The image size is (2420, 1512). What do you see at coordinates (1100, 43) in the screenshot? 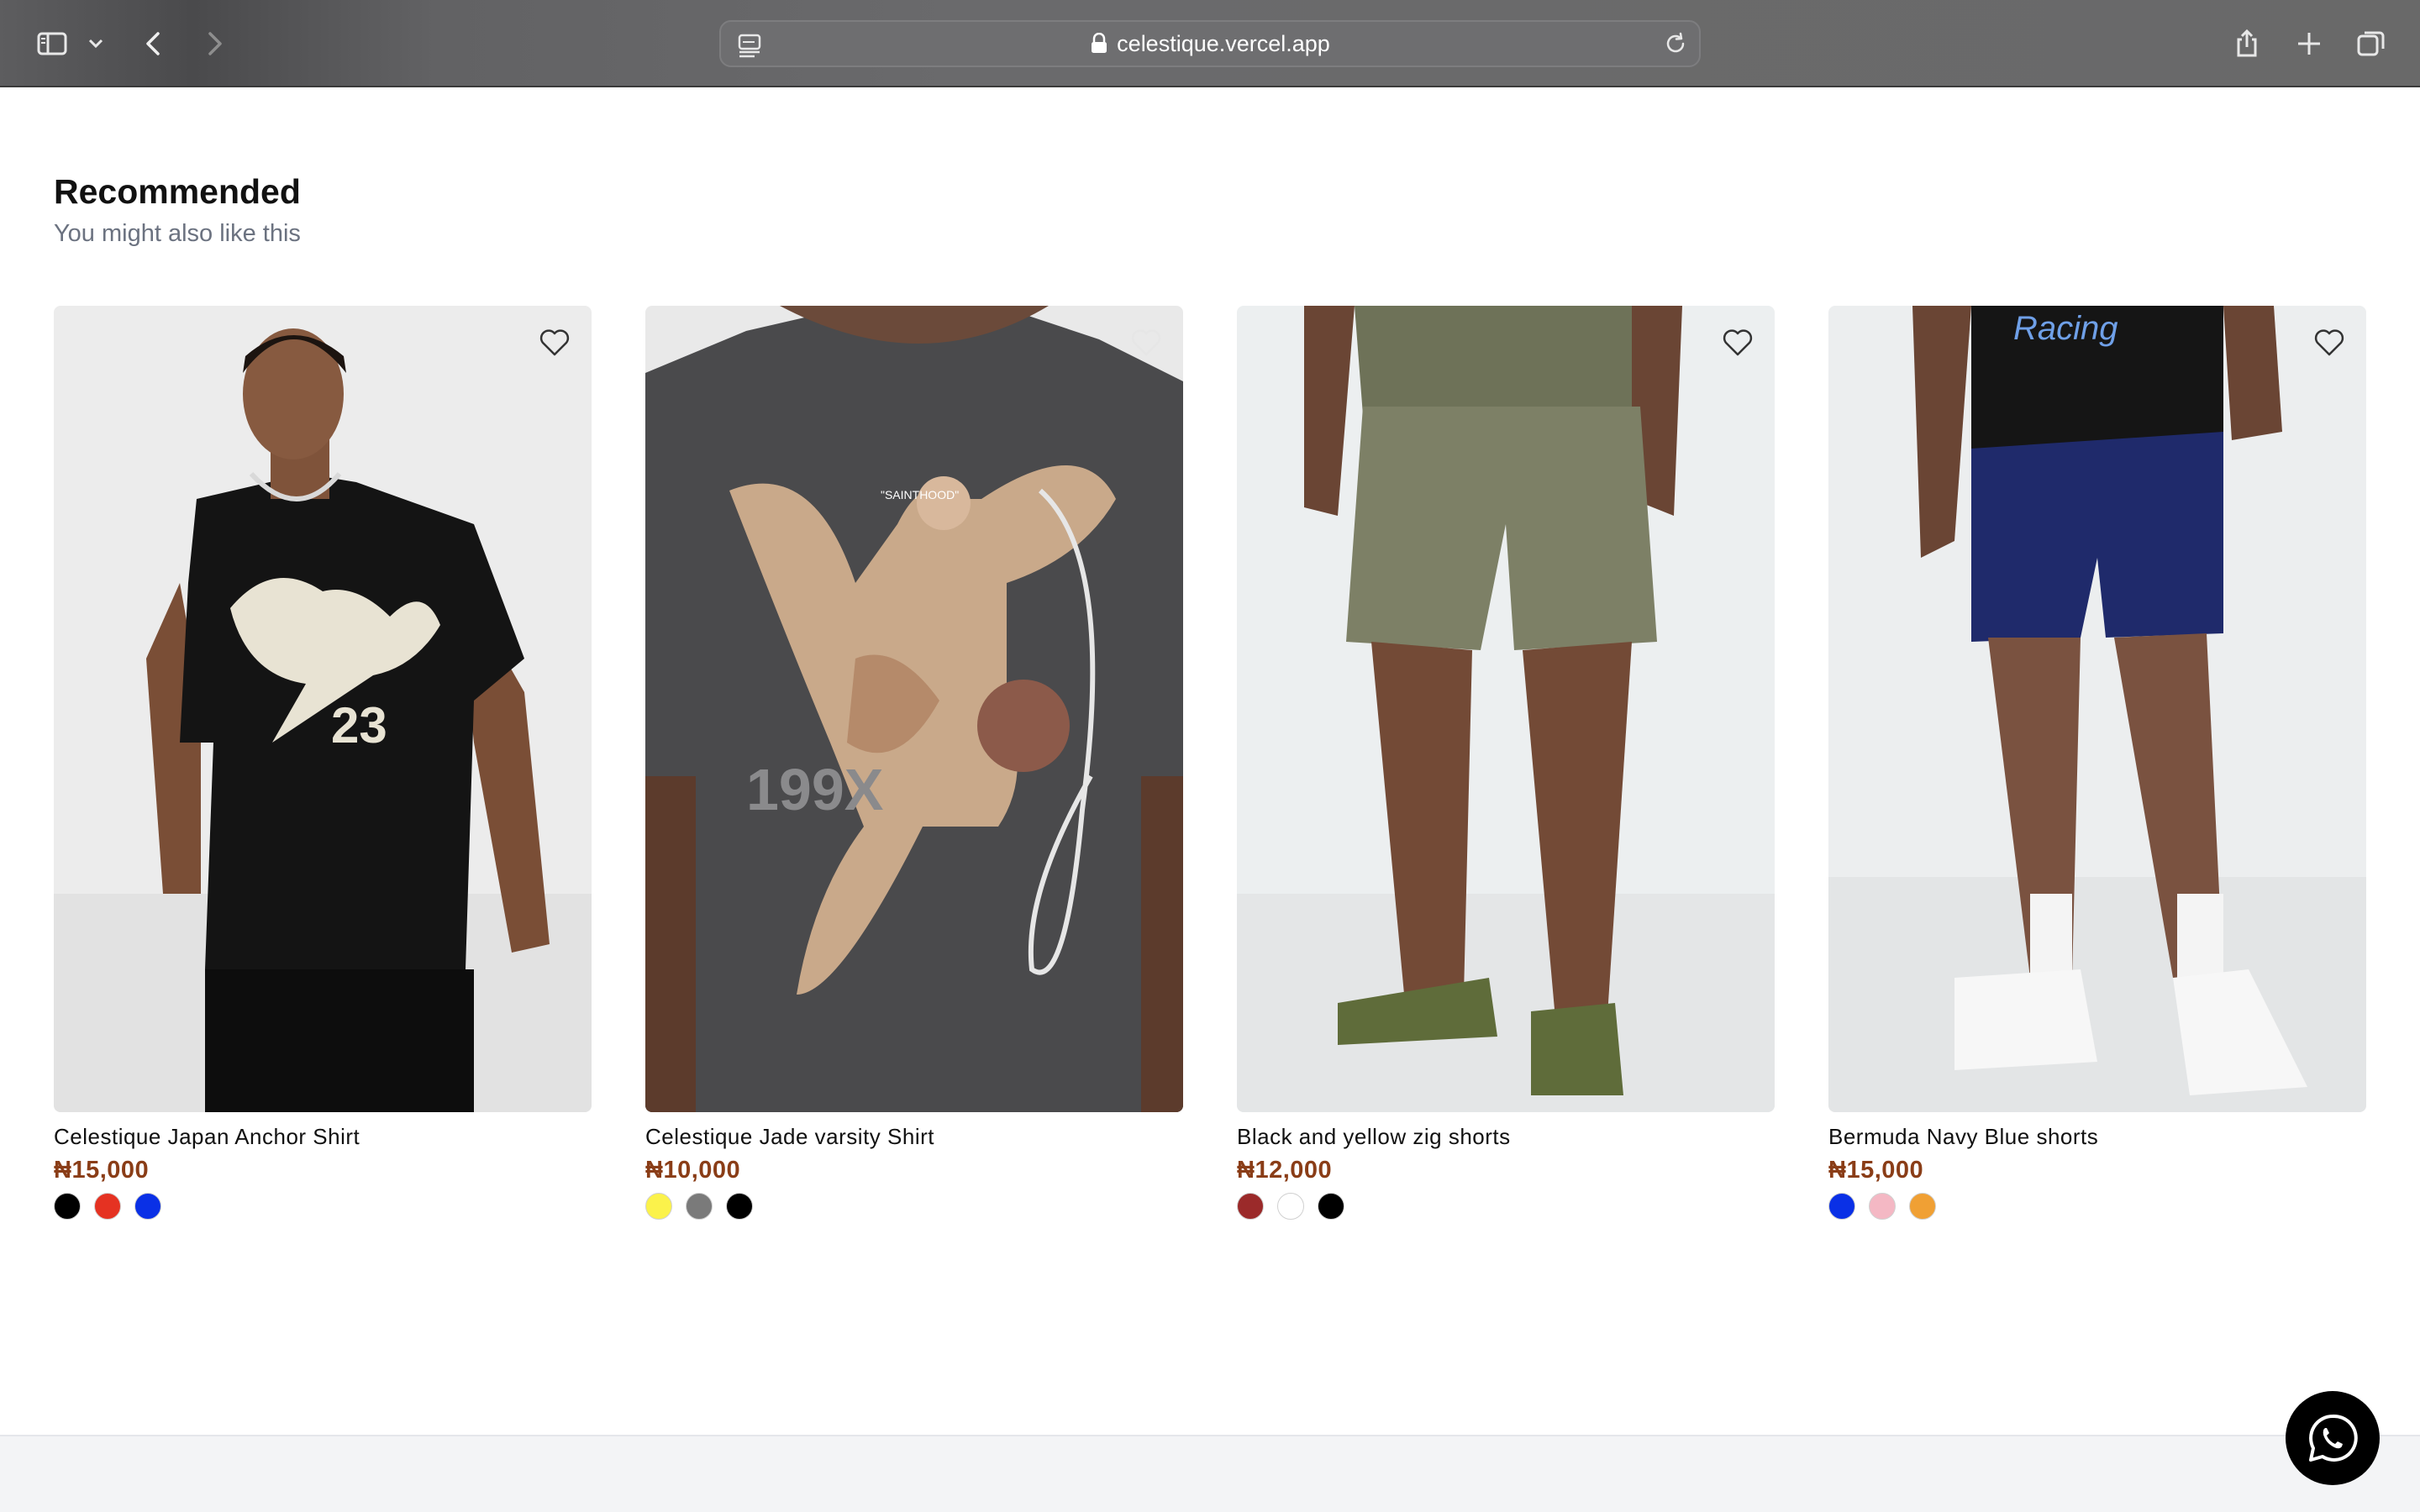
I see `lock-icon` at bounding box center [1100, 43].